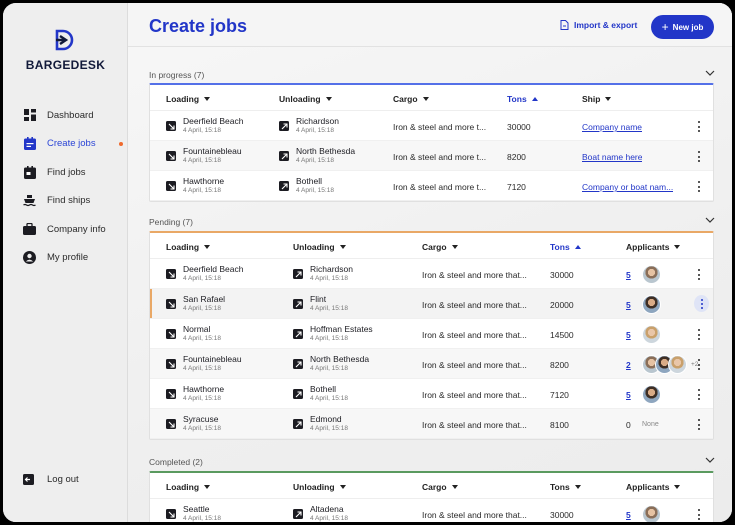 The height and width of the screenshot is (525, 735). Describe the element at coordinates (682, 27) in the screenshot. I see `new-job-button: + New job` at that location.